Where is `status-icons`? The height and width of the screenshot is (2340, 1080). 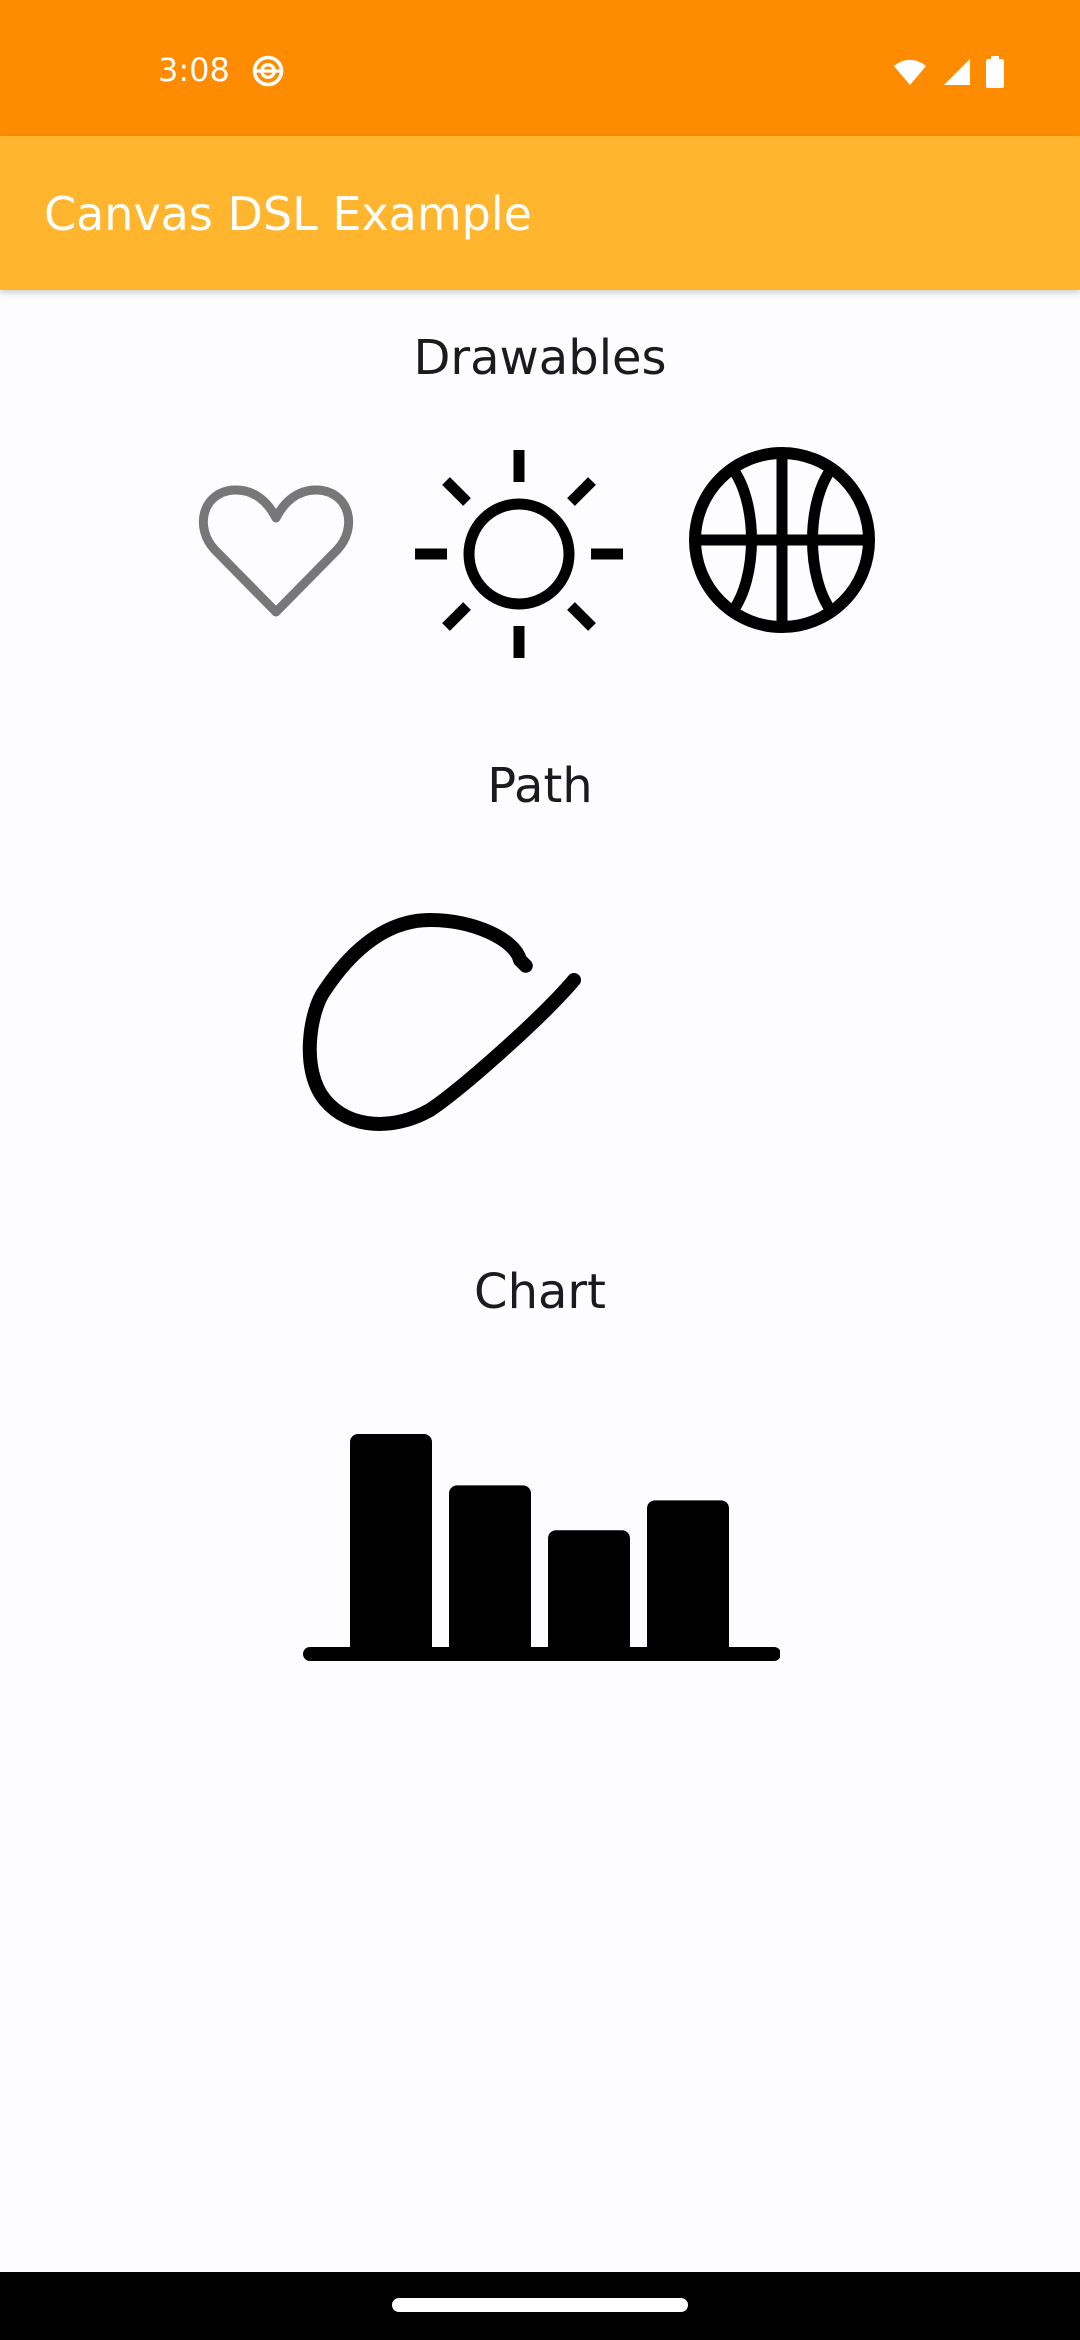 status-icons is located at coordinates (948, 72).